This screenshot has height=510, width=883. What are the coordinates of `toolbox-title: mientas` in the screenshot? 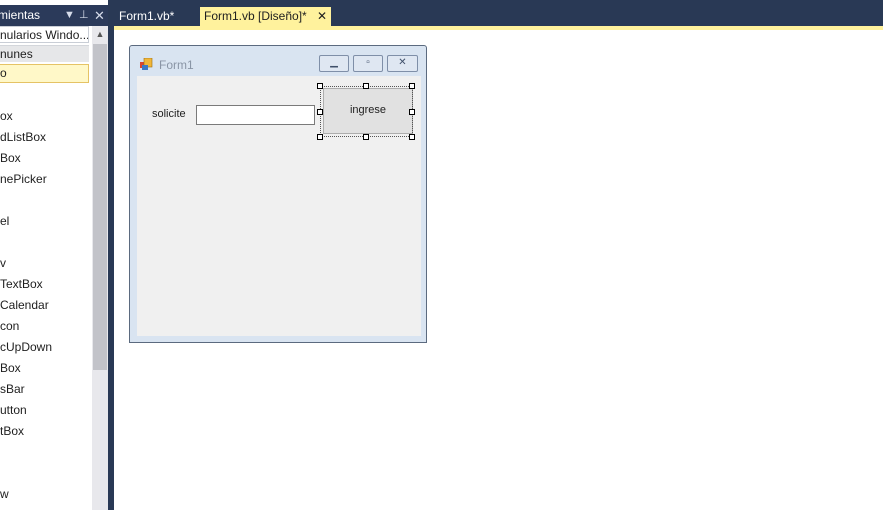 It's located at (20, 15).